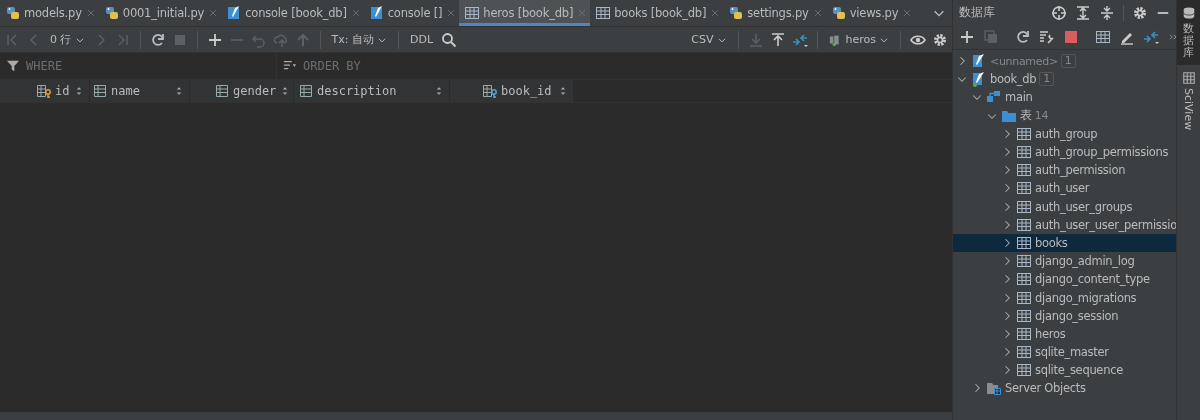 The image size is (1200, 420). Describe the element at coordinates (977, 12) in the screenshot. I see `panel-title: 数据库` at that location.